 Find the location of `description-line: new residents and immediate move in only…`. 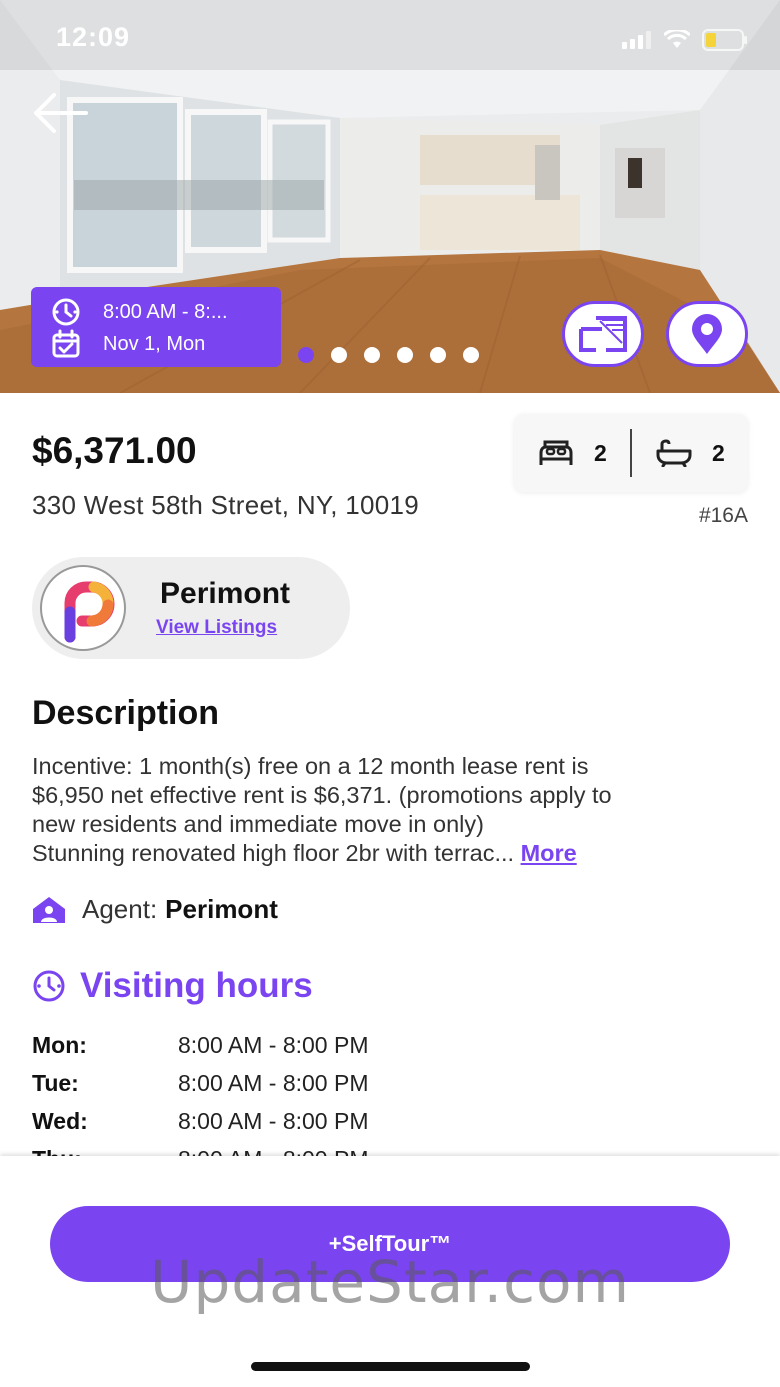

description-line: new residents and immediate move in only… is located at coordinates (258, 824).